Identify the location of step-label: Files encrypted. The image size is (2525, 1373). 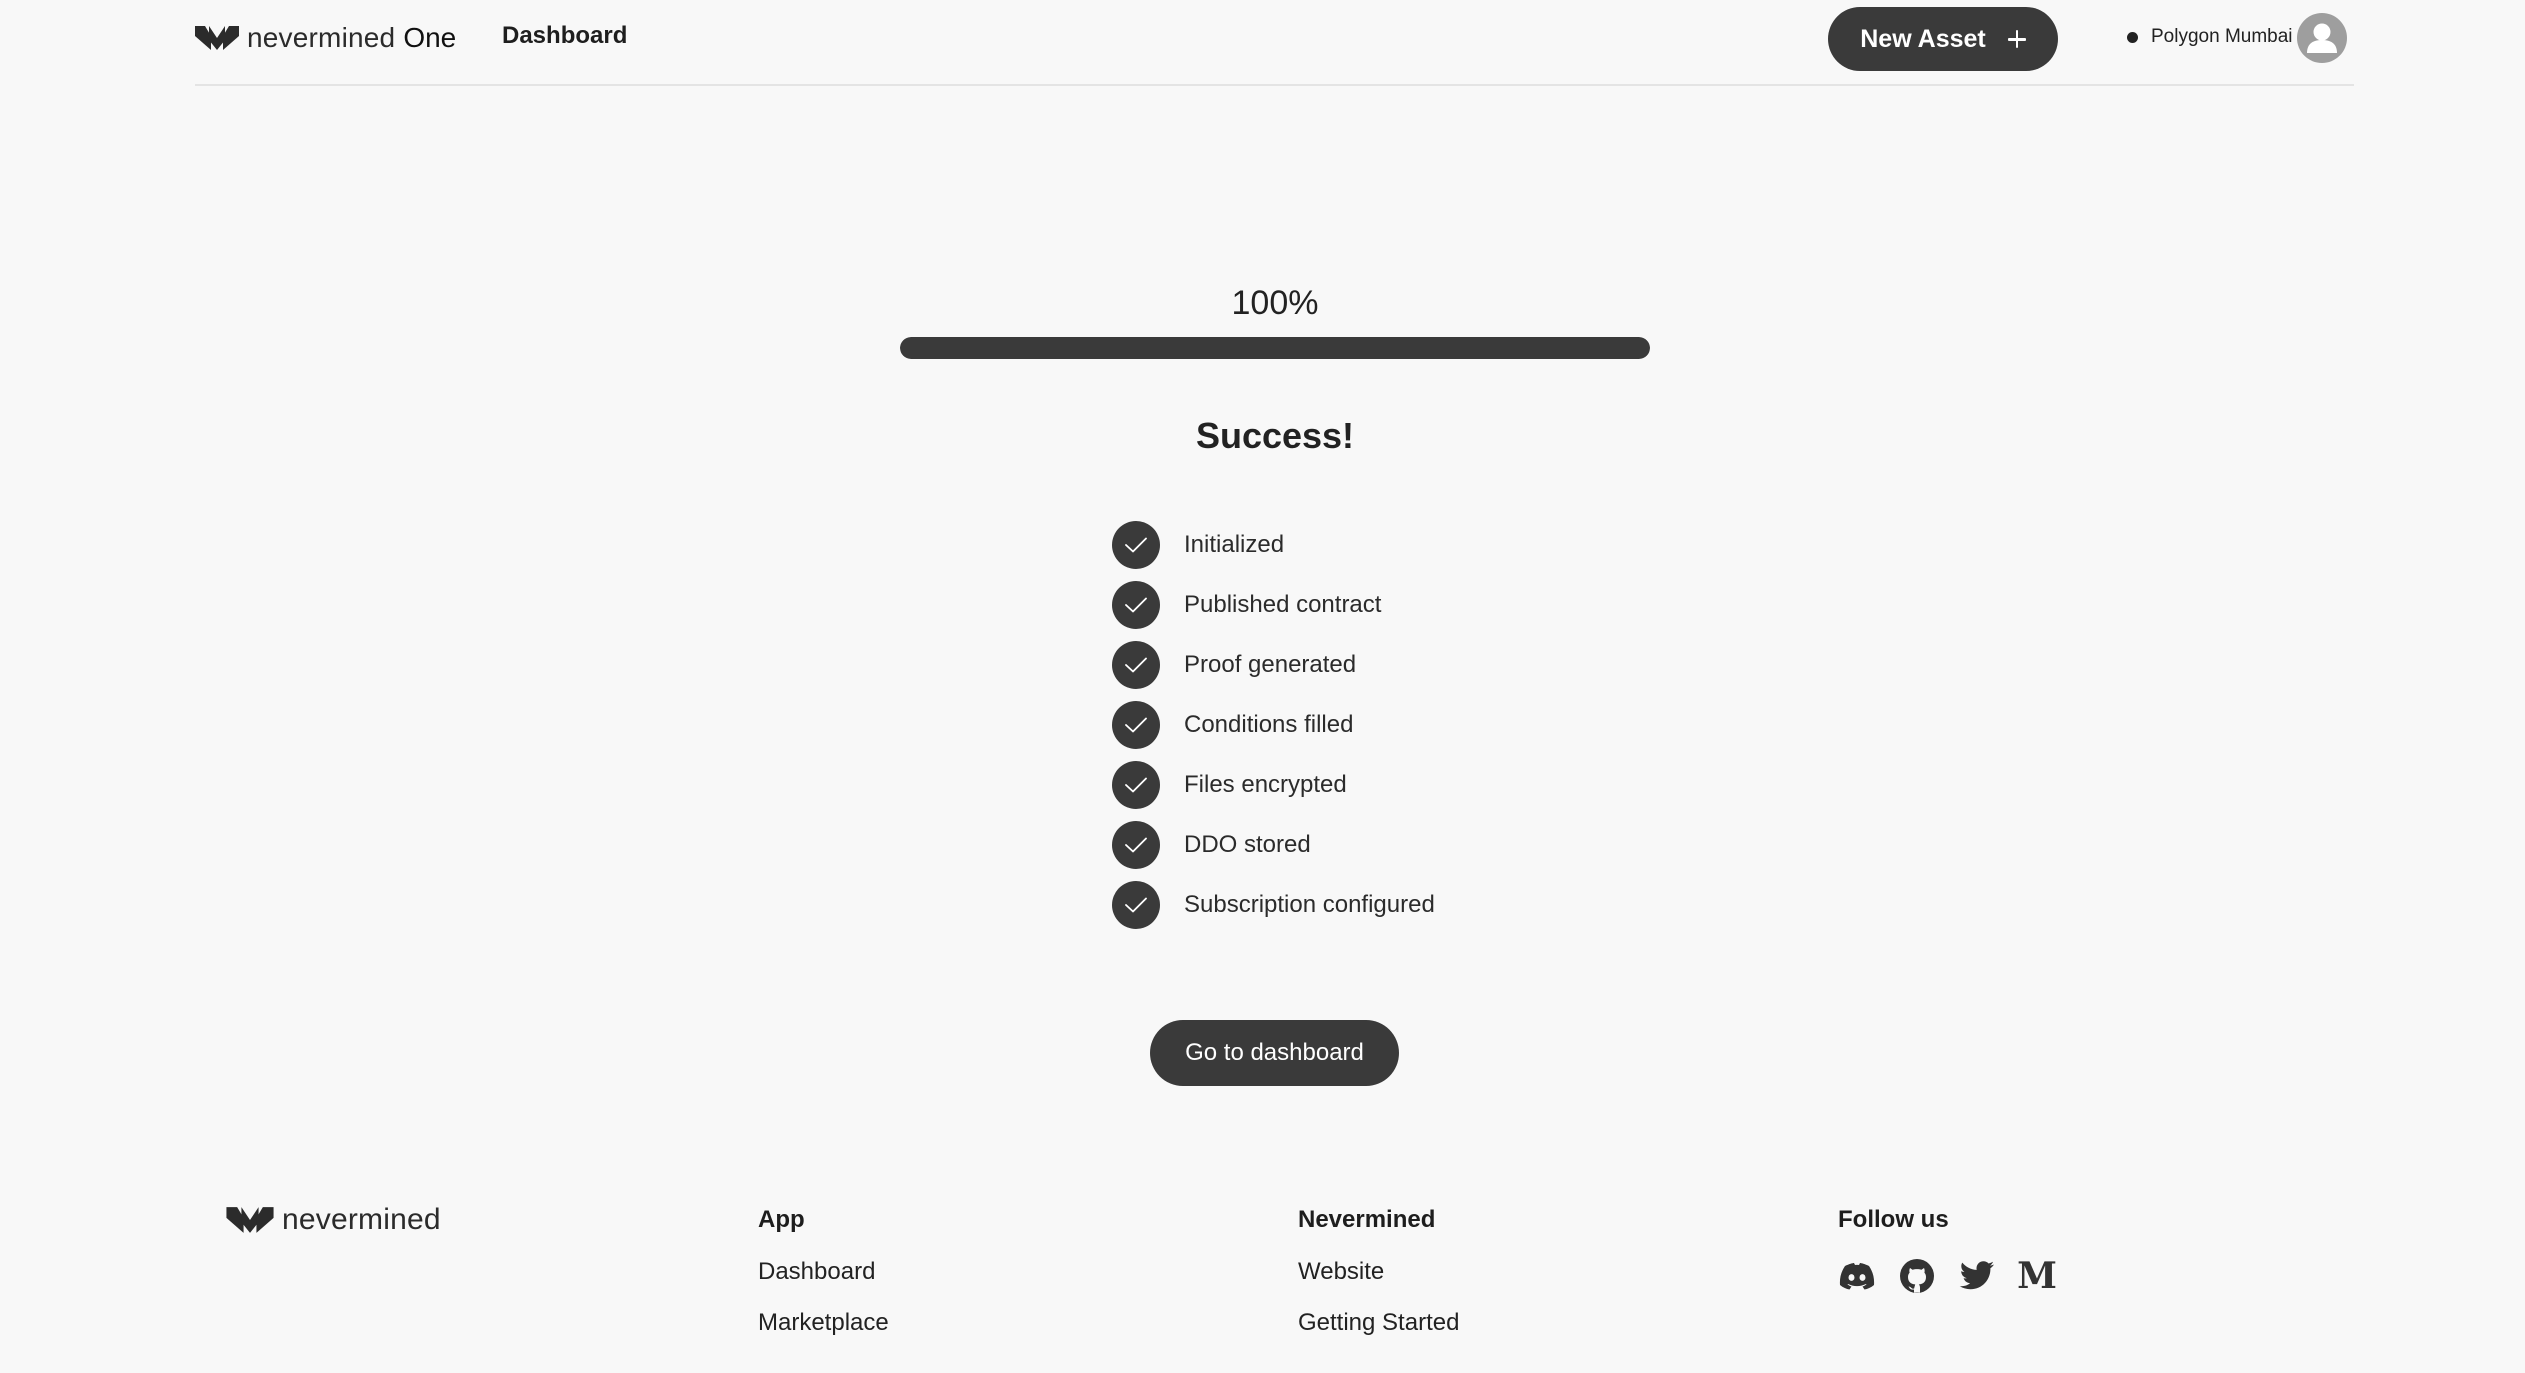
(1265, 784).